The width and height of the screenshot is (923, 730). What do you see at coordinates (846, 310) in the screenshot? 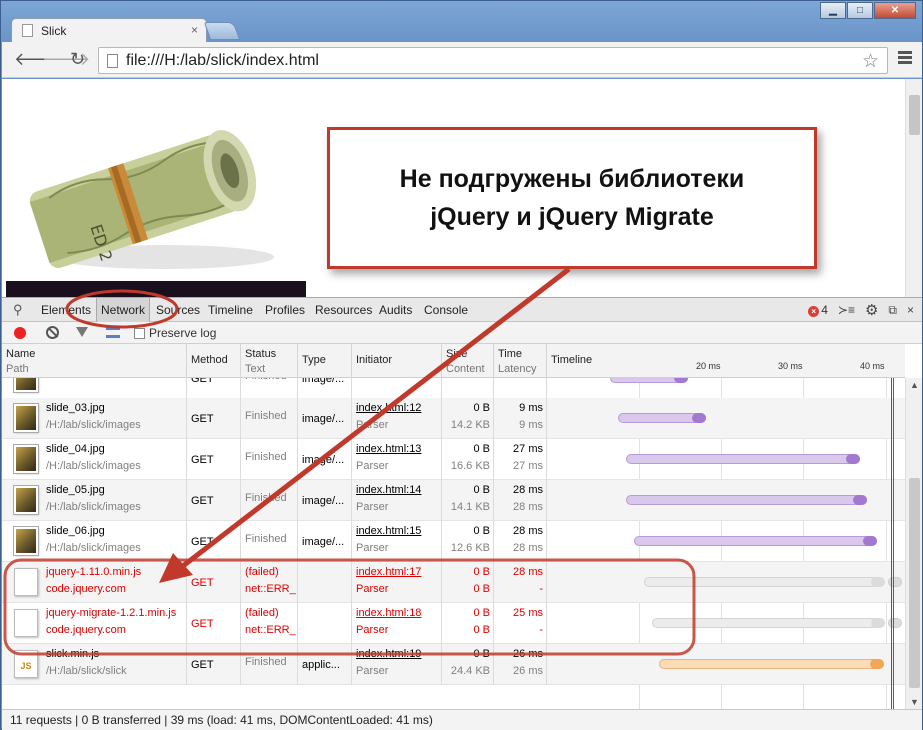
I see `drawer-icon: ≻≡` at bounding box center [846, 310].